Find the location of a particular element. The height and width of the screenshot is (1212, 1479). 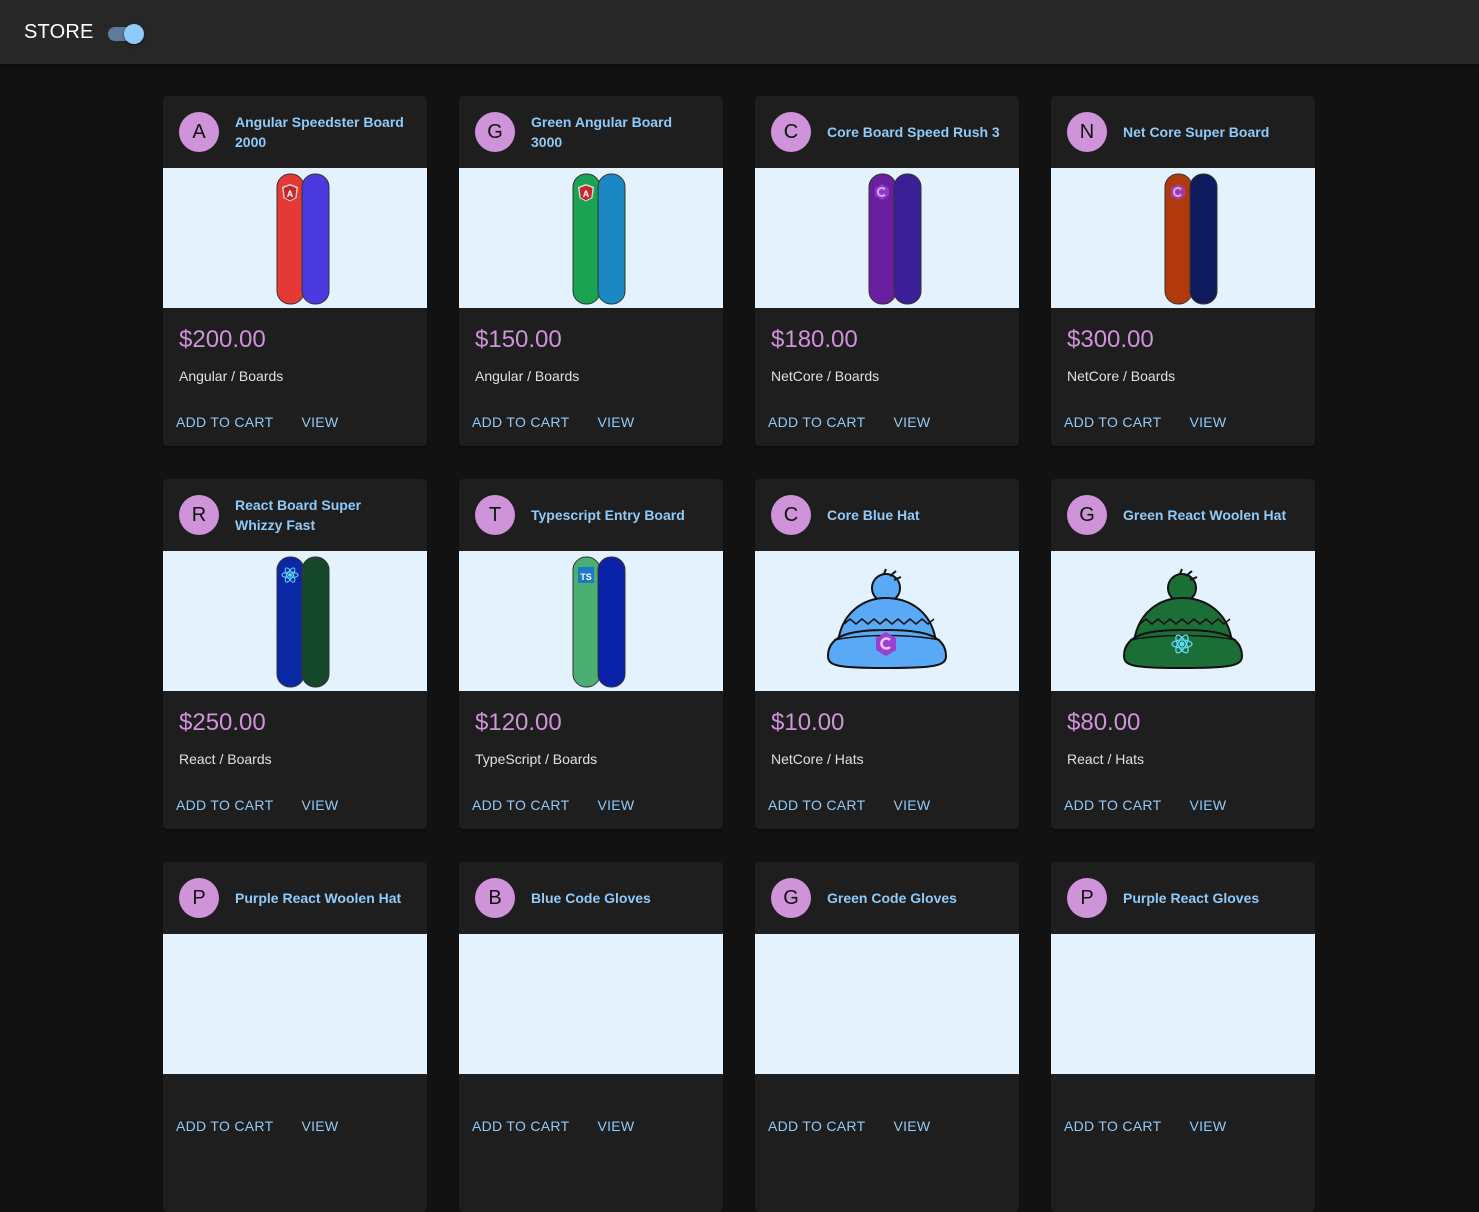

product-card: G Green Code Gloves ADD TO CART VIEW is located at coordinates (887, 1037).